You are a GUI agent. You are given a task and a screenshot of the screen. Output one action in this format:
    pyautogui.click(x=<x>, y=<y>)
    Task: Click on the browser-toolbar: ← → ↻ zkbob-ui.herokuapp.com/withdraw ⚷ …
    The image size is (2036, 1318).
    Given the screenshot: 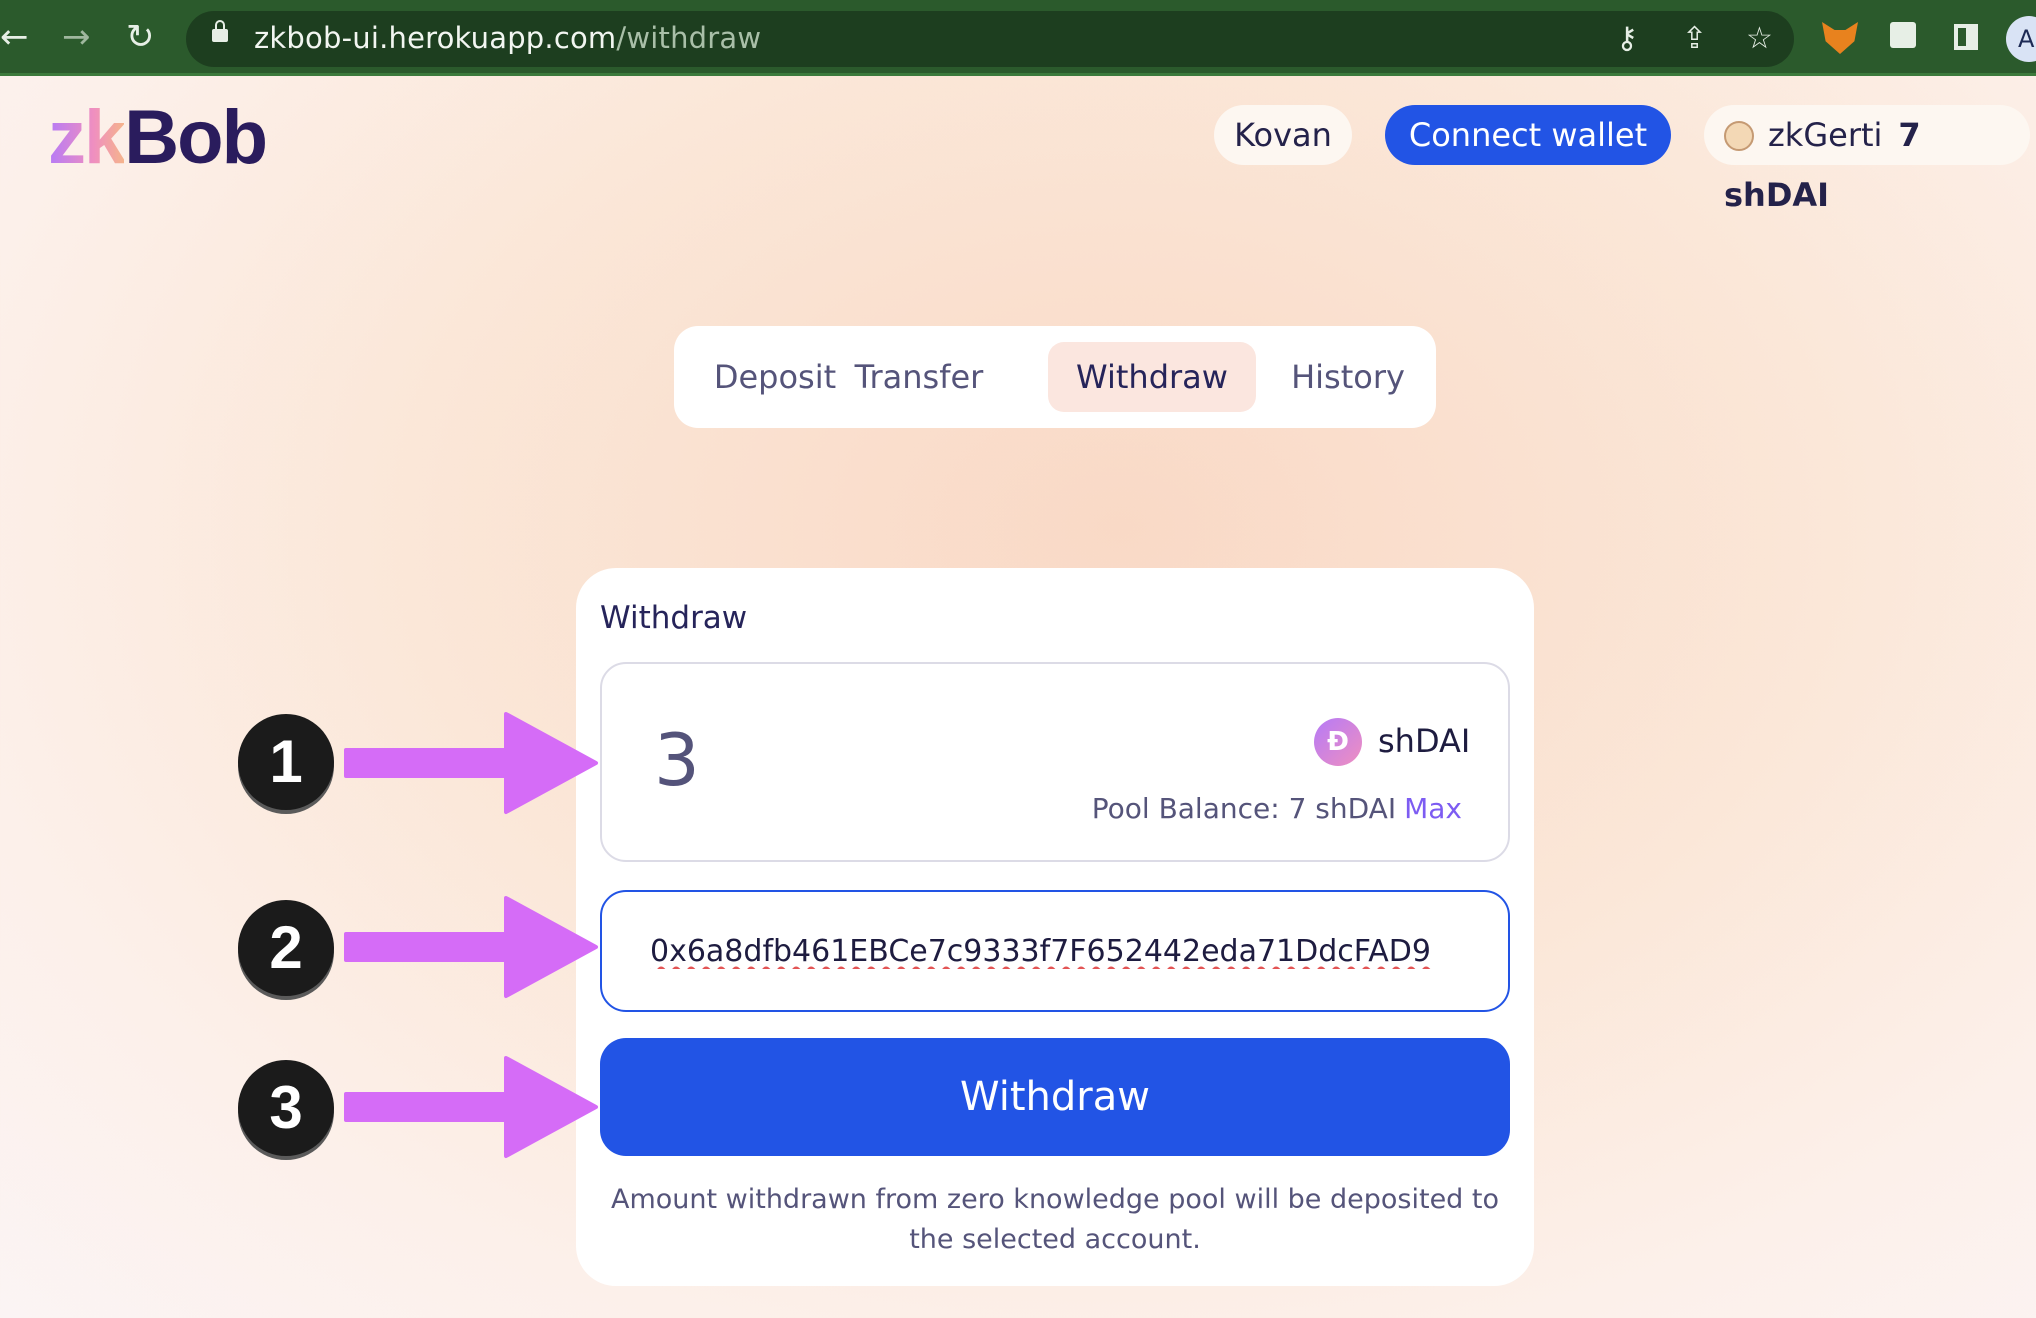 What is the action you would take?
    pyautogui.click(x=1018, y=38)
    